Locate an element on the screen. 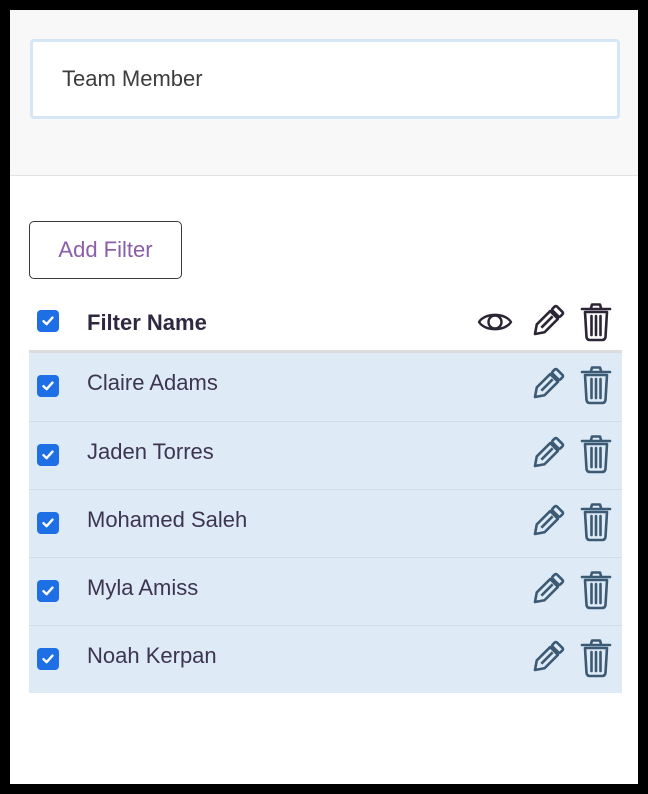 The height and width of the screenshot is (794, 648). select-all-checkbox is located at coordinates (48, 321).